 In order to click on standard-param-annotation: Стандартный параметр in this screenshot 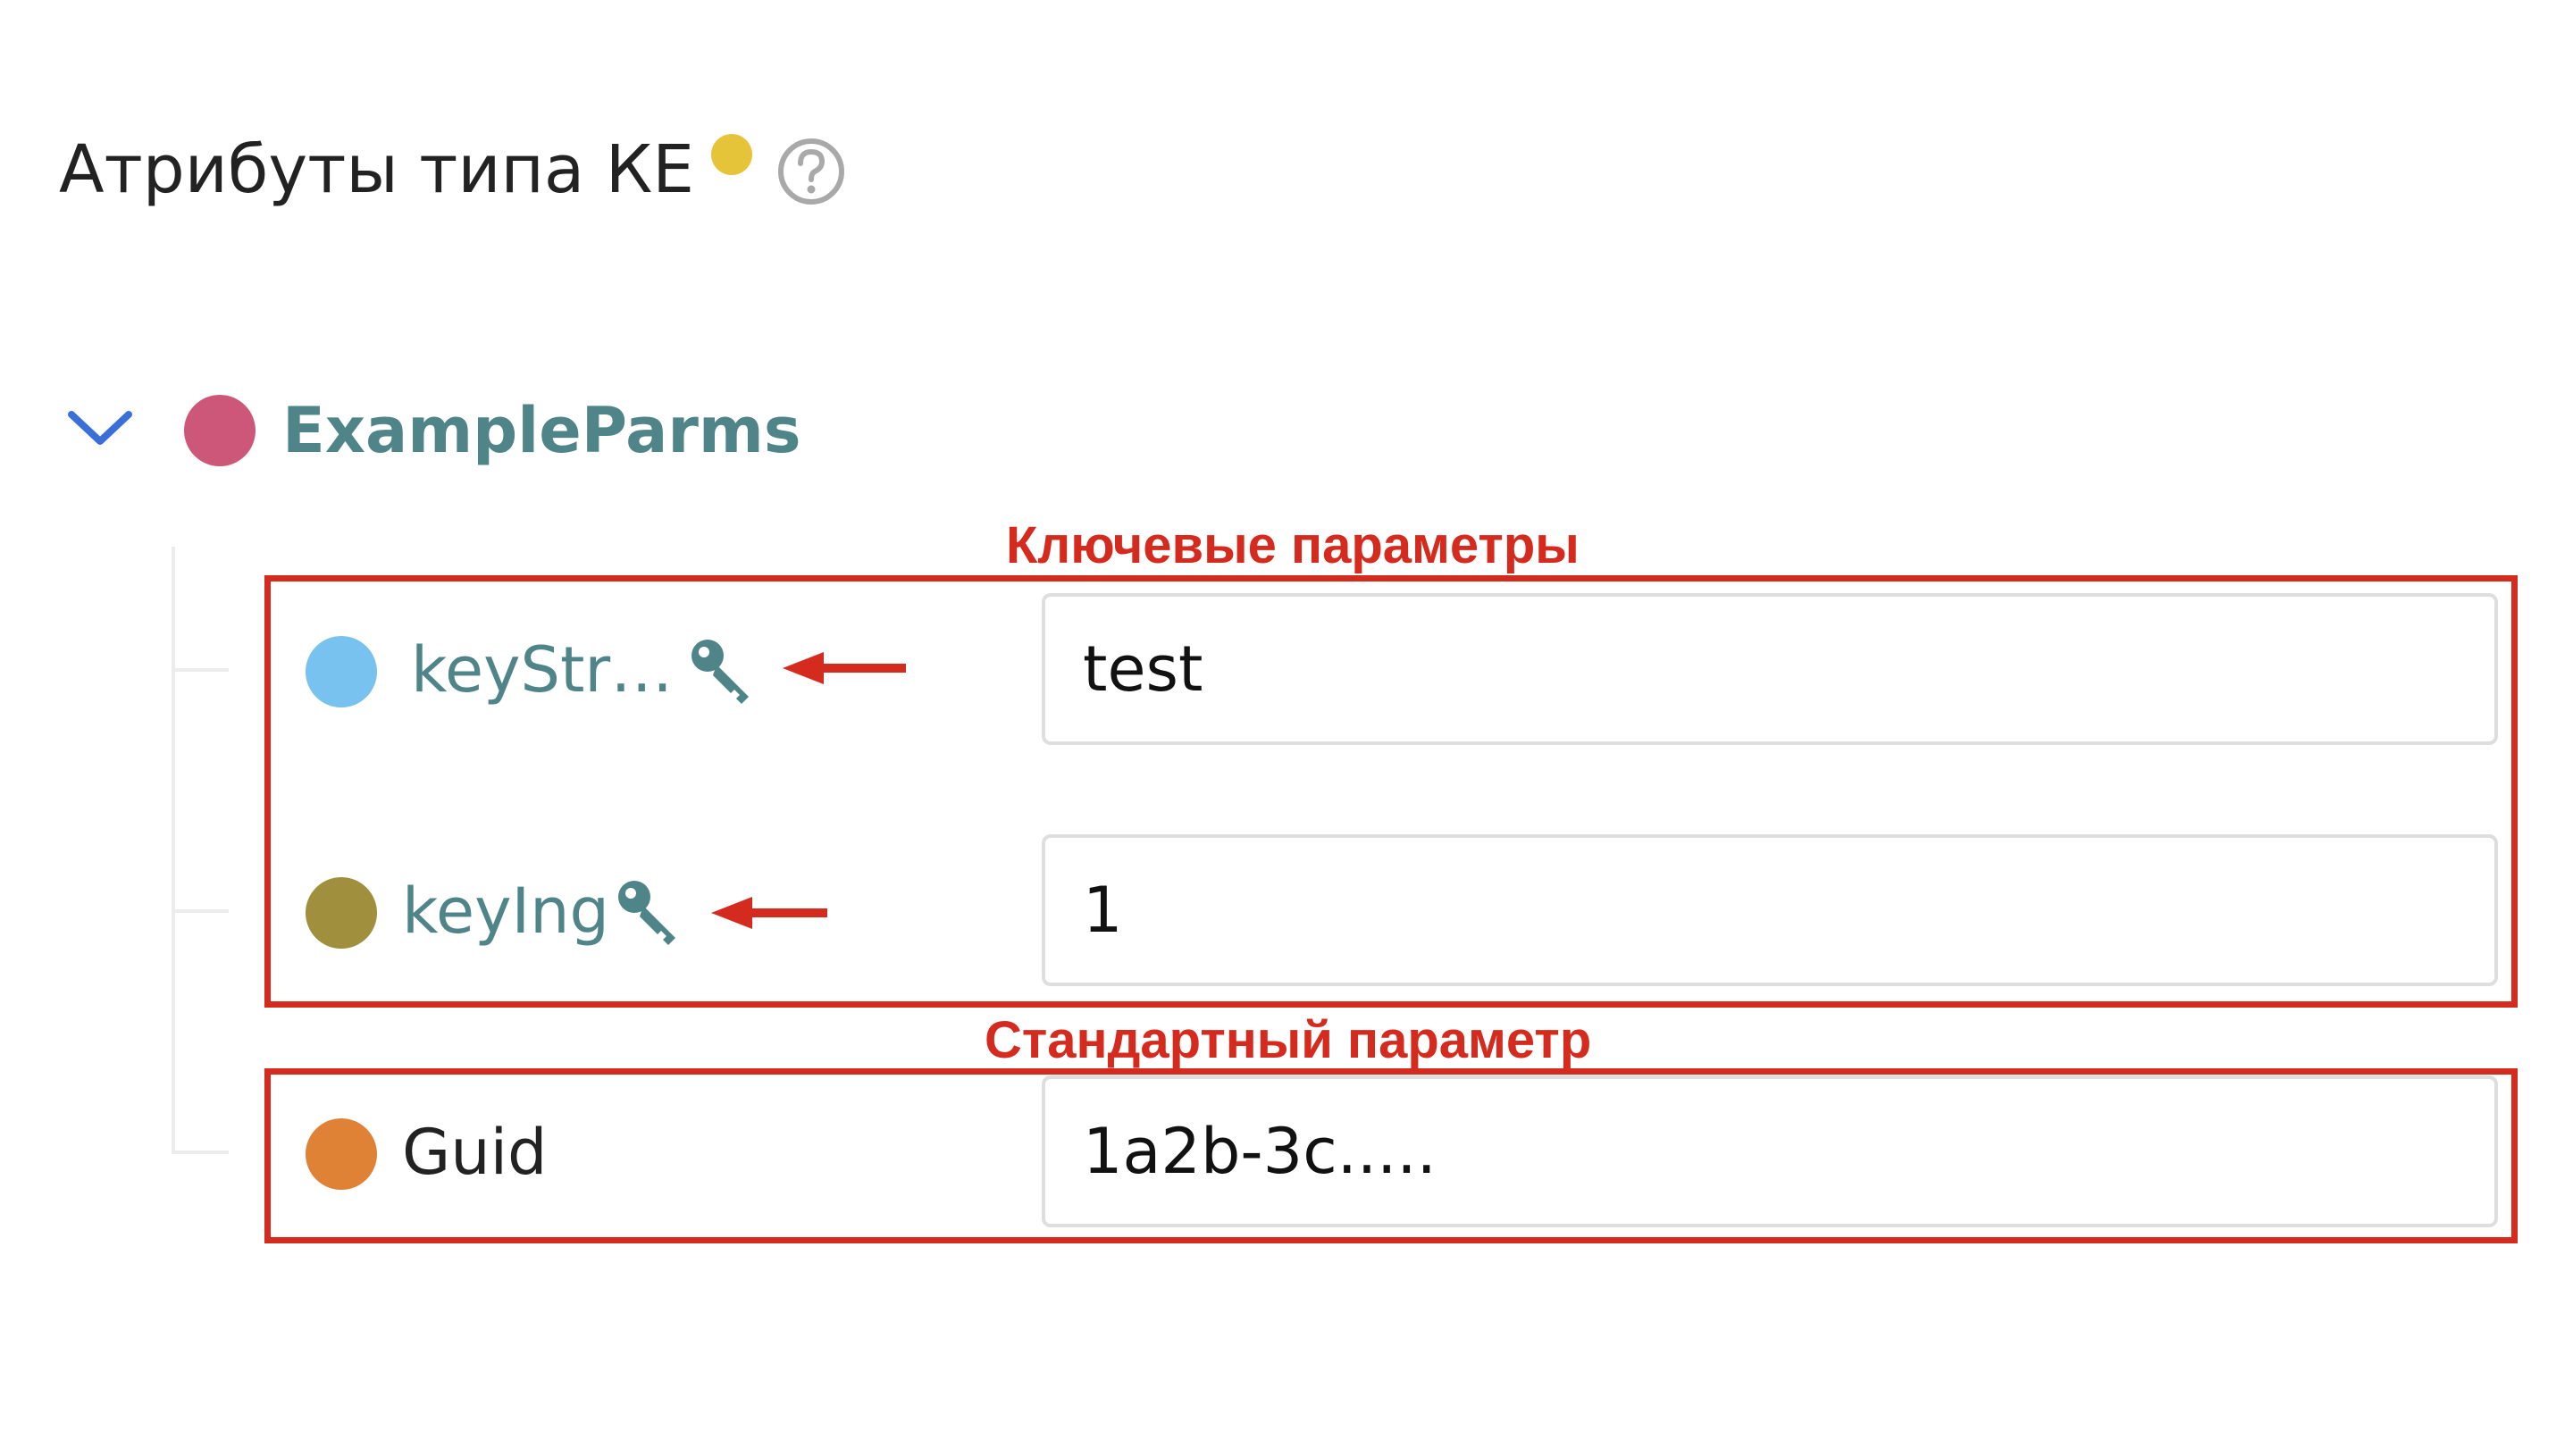, I will do `click(1288, 1040)`.